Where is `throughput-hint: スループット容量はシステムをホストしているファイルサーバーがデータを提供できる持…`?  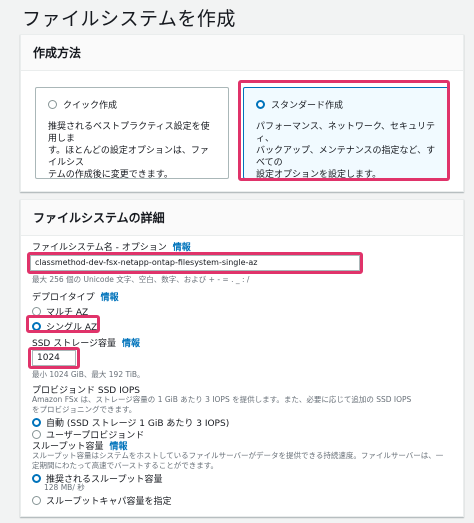 throughput-hint: スループット容量はシステムをホストしているファイルサーバーがデータを提供できる持… is located at coordinates (238, 460).